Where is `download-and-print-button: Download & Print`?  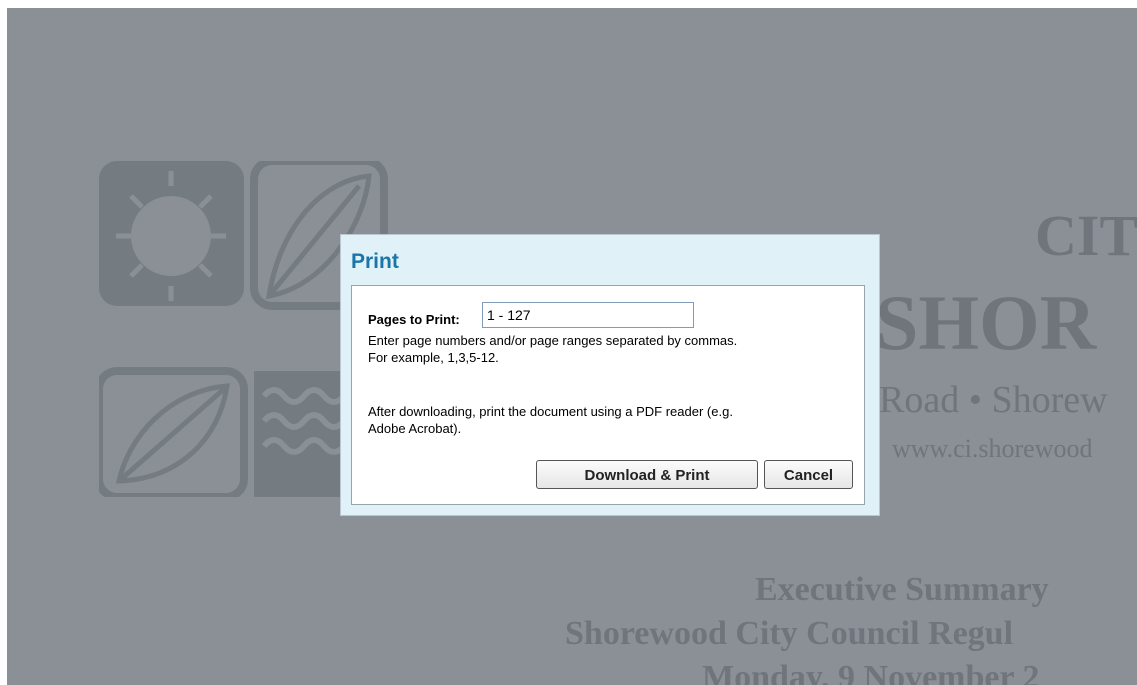
download-and-print-button: Download & Print is located at coordinates (647, 474).